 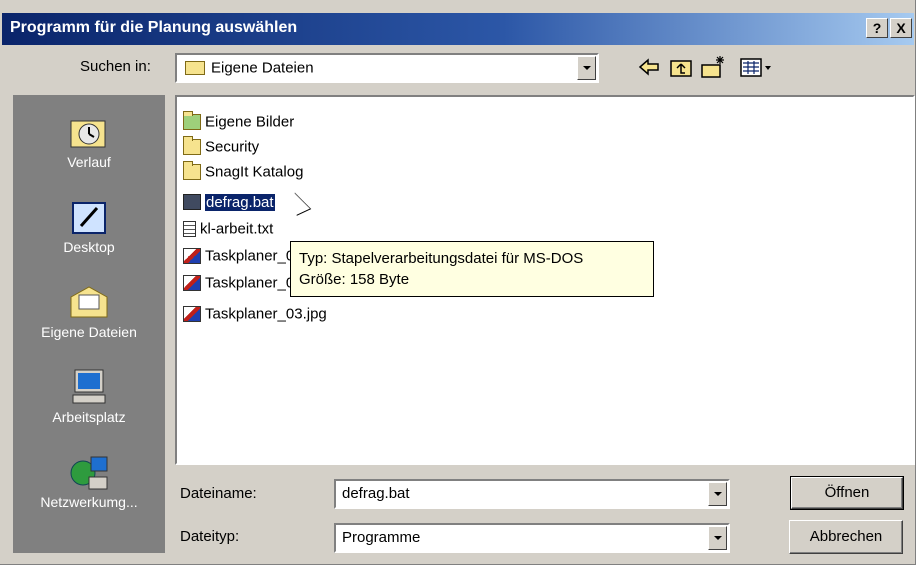 I want to click on cancel-button: Abbrechen, so click(x=846, y=537).